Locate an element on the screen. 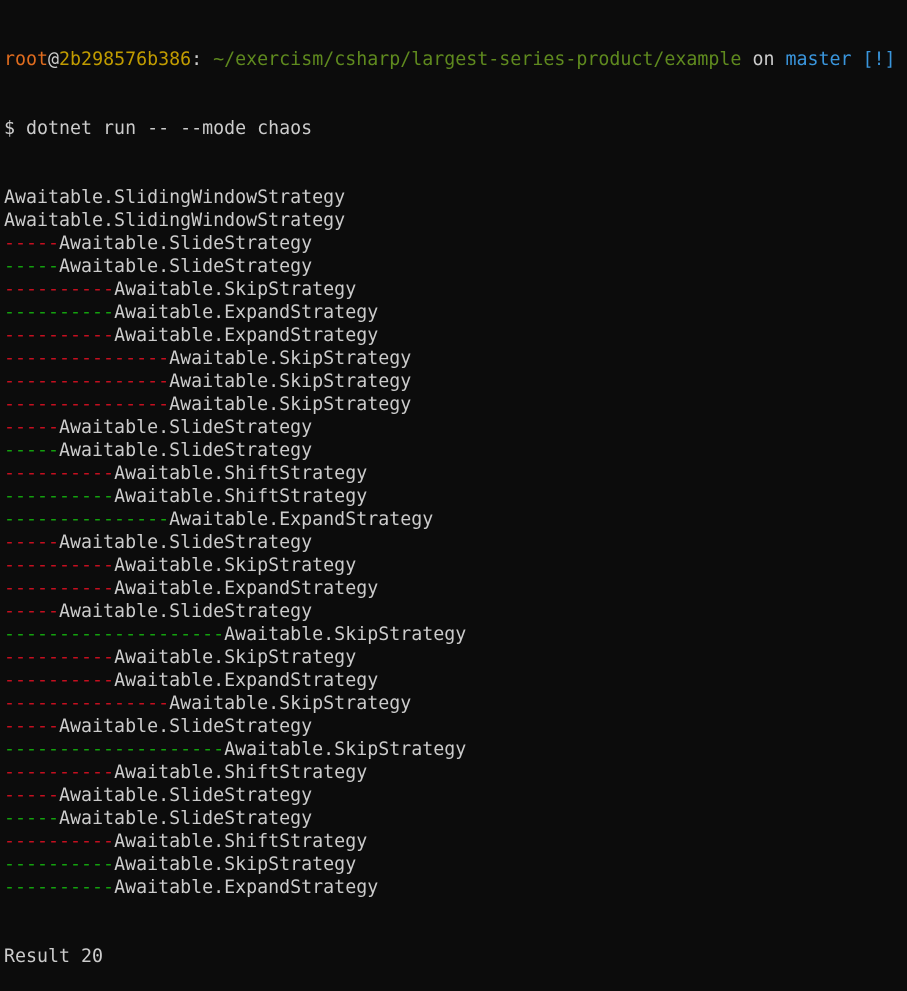 Image resolution: width=907 pixels, height=991 pixels. command-line: $ dotnet run -- --mode chaos is located at coordinates (158, 128).